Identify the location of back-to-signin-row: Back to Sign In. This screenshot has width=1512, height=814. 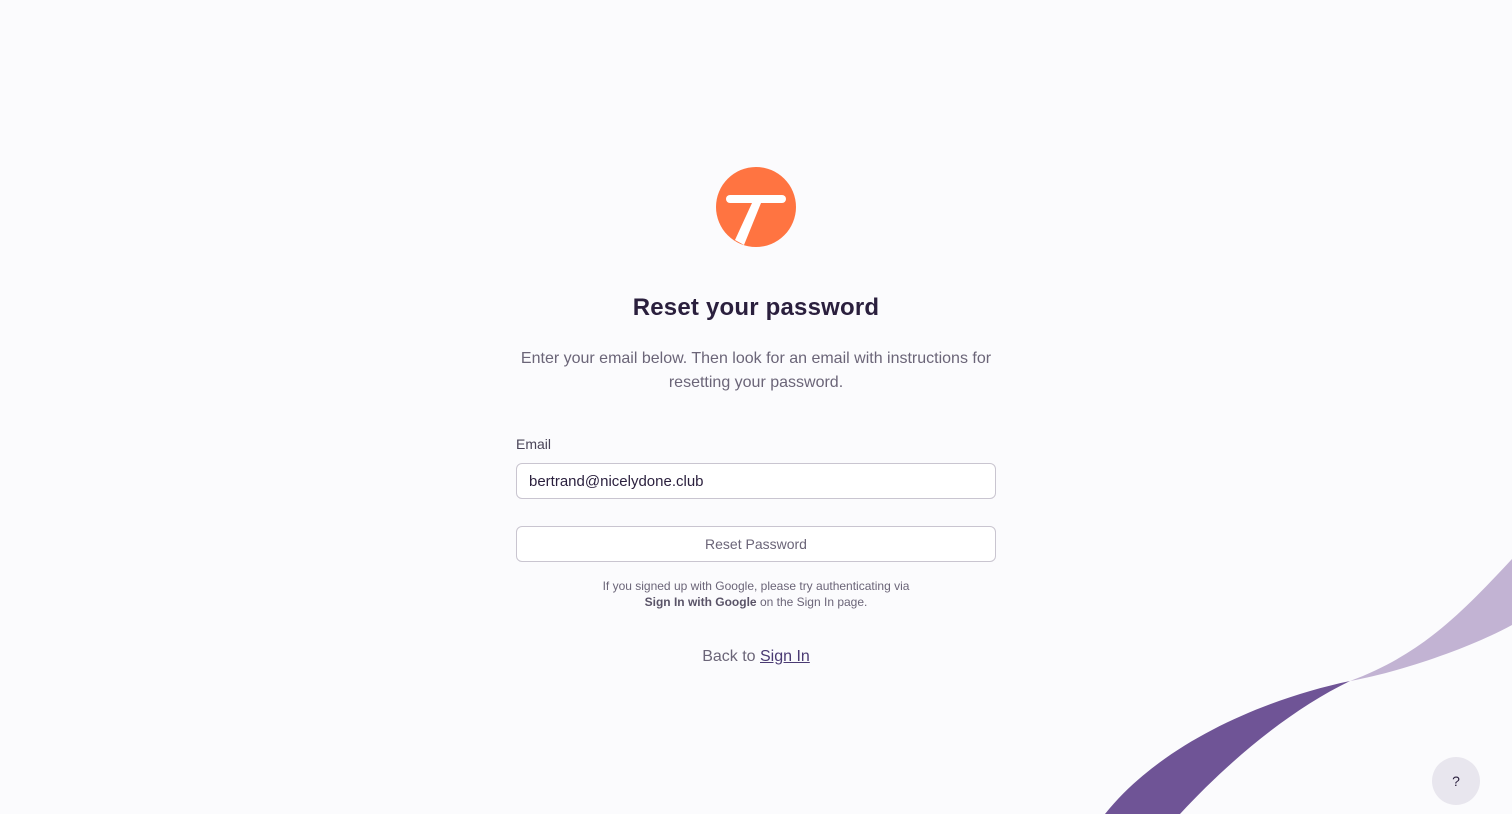
(756, 657).